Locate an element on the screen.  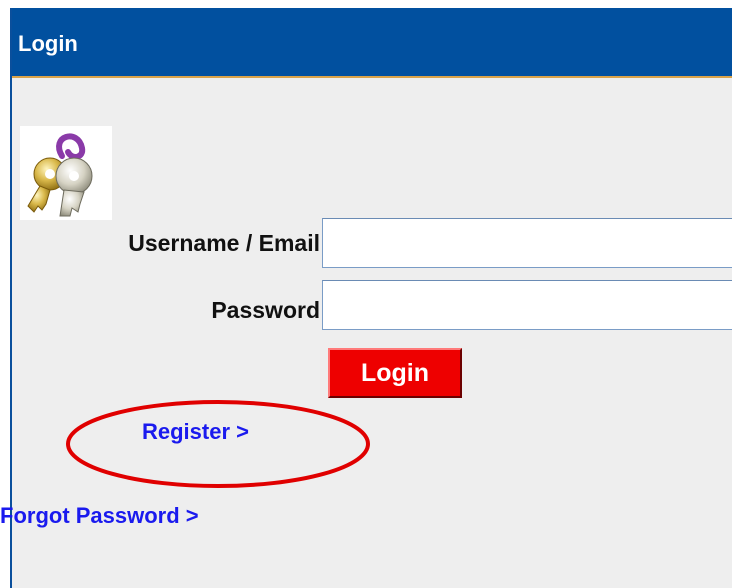
panel-title: Login is located at coordinates (48, 43).